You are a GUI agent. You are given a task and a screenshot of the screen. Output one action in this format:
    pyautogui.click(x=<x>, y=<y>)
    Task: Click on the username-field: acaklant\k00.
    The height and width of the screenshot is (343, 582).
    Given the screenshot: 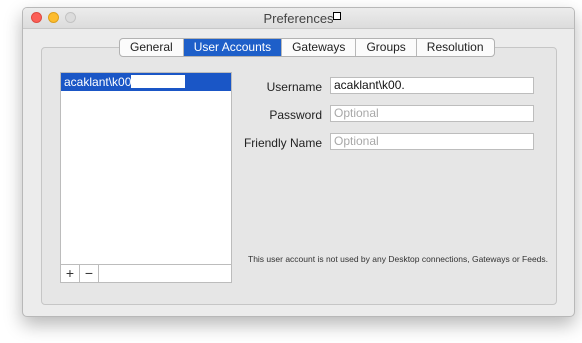 What is the action you would take?
    pyautogui.click(x=432, y=85)
    